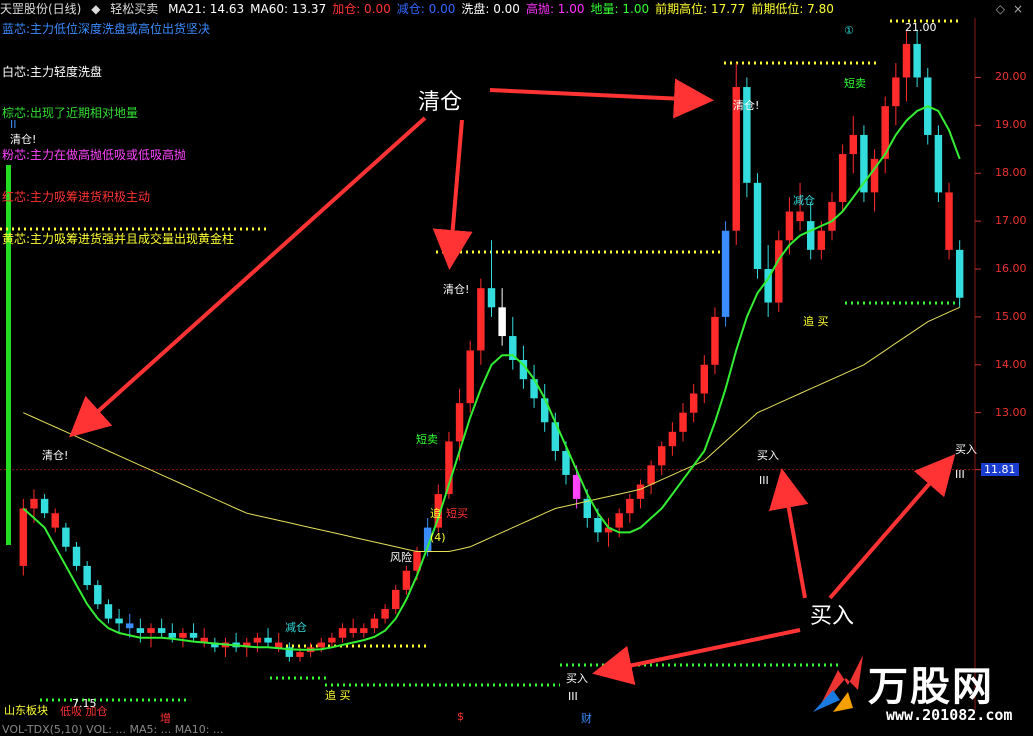  What do you see at coordinates (94, 155) in the screenshot?
I see `legend-item-3: 粉芯:主力在做高抛低吸或低吸高抛` at bounding box center [94, 155].